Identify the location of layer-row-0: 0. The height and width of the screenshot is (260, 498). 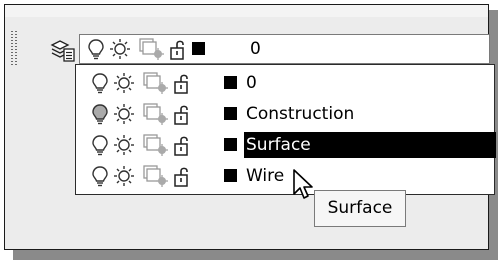
(285, 83).